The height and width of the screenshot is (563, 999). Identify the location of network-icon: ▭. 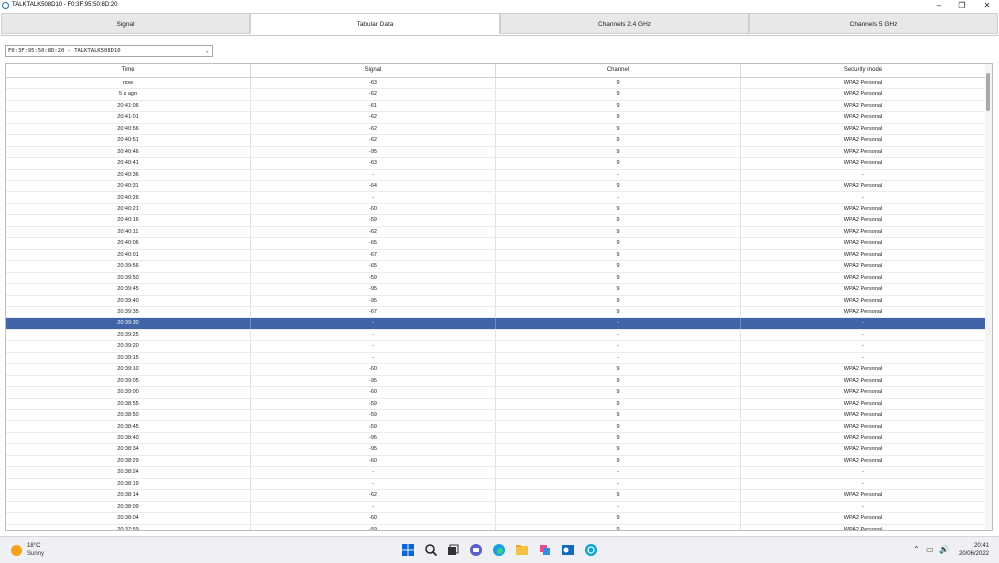
(930, 549).